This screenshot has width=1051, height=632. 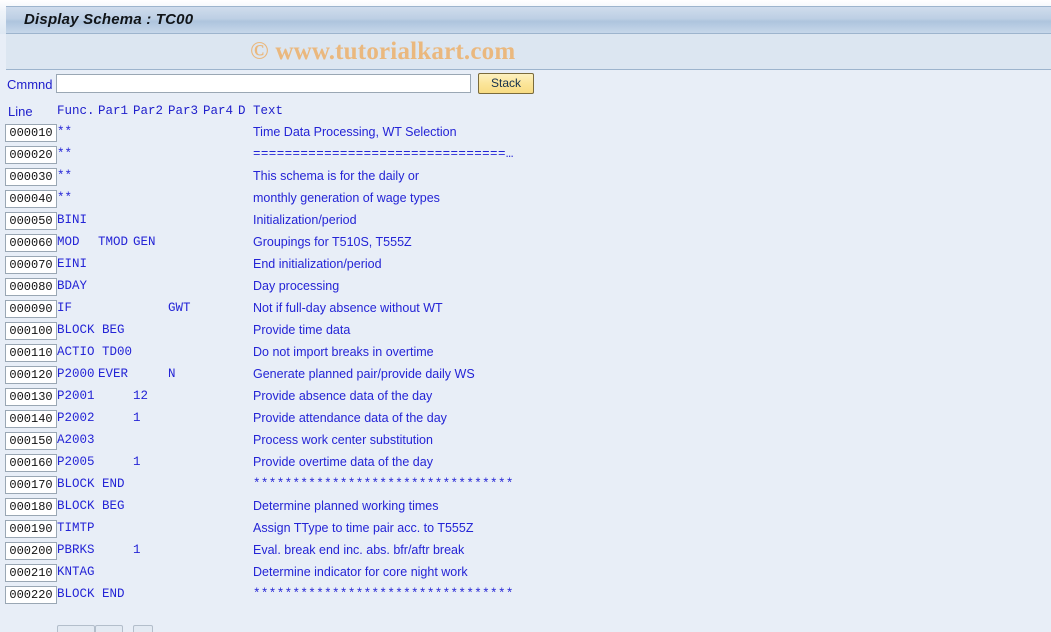 What do you see at coordinates (31, 397) in the screenshot?
I see `line-number-field: 000130` at bounding box center [31, 397].